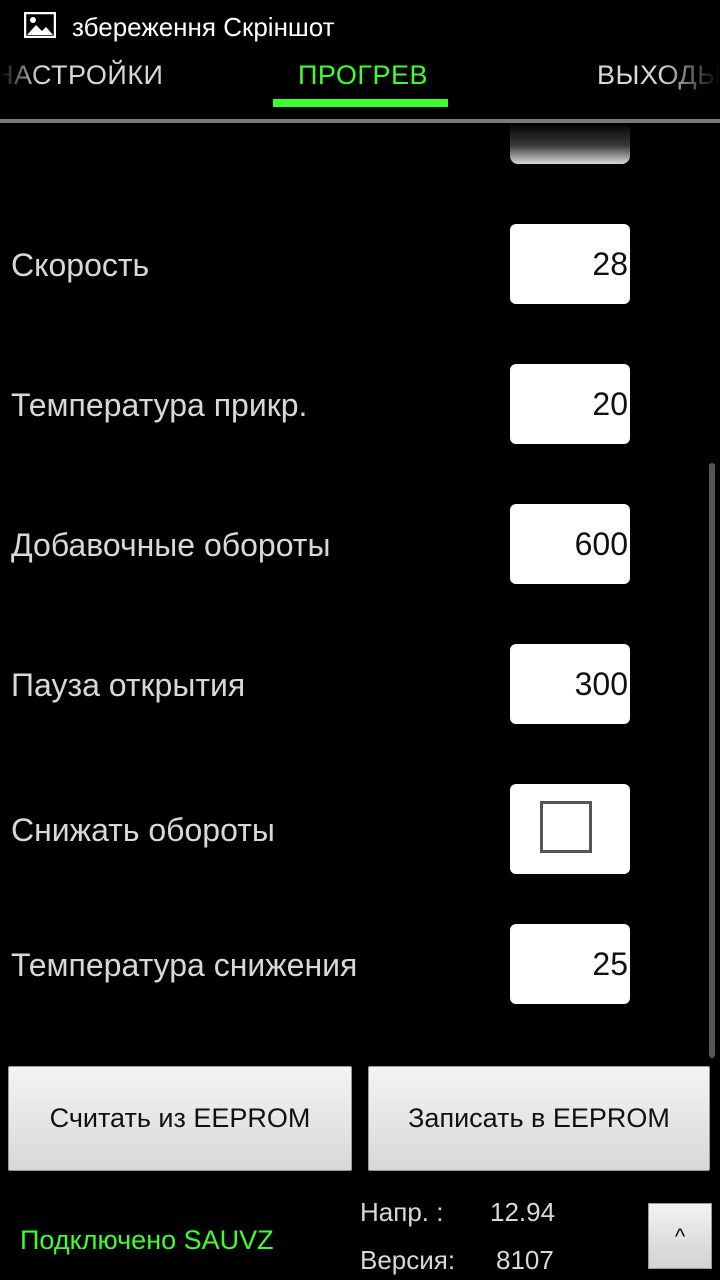  What do you see at coordinates (128, 685) in the screenshot?
I see `open-pause-label: Пауза открытия` at bounding box center [128, 685].